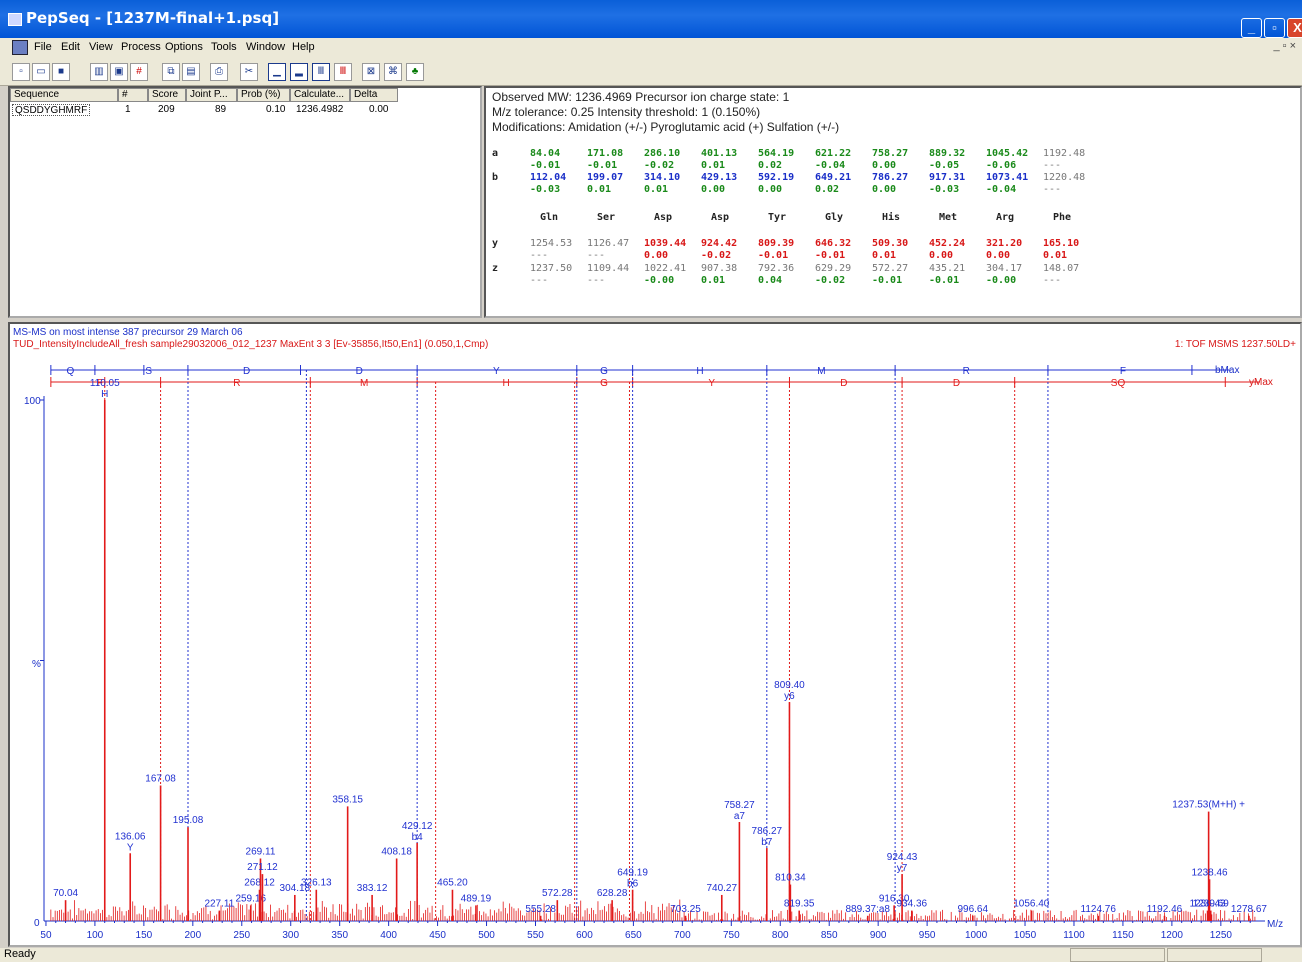 Image resolution: width=1302 pixels, height=962 pixels. Describe the element at coordinates (415, 72) in the screenshot. I see `tree-icon: ♣` at that location.